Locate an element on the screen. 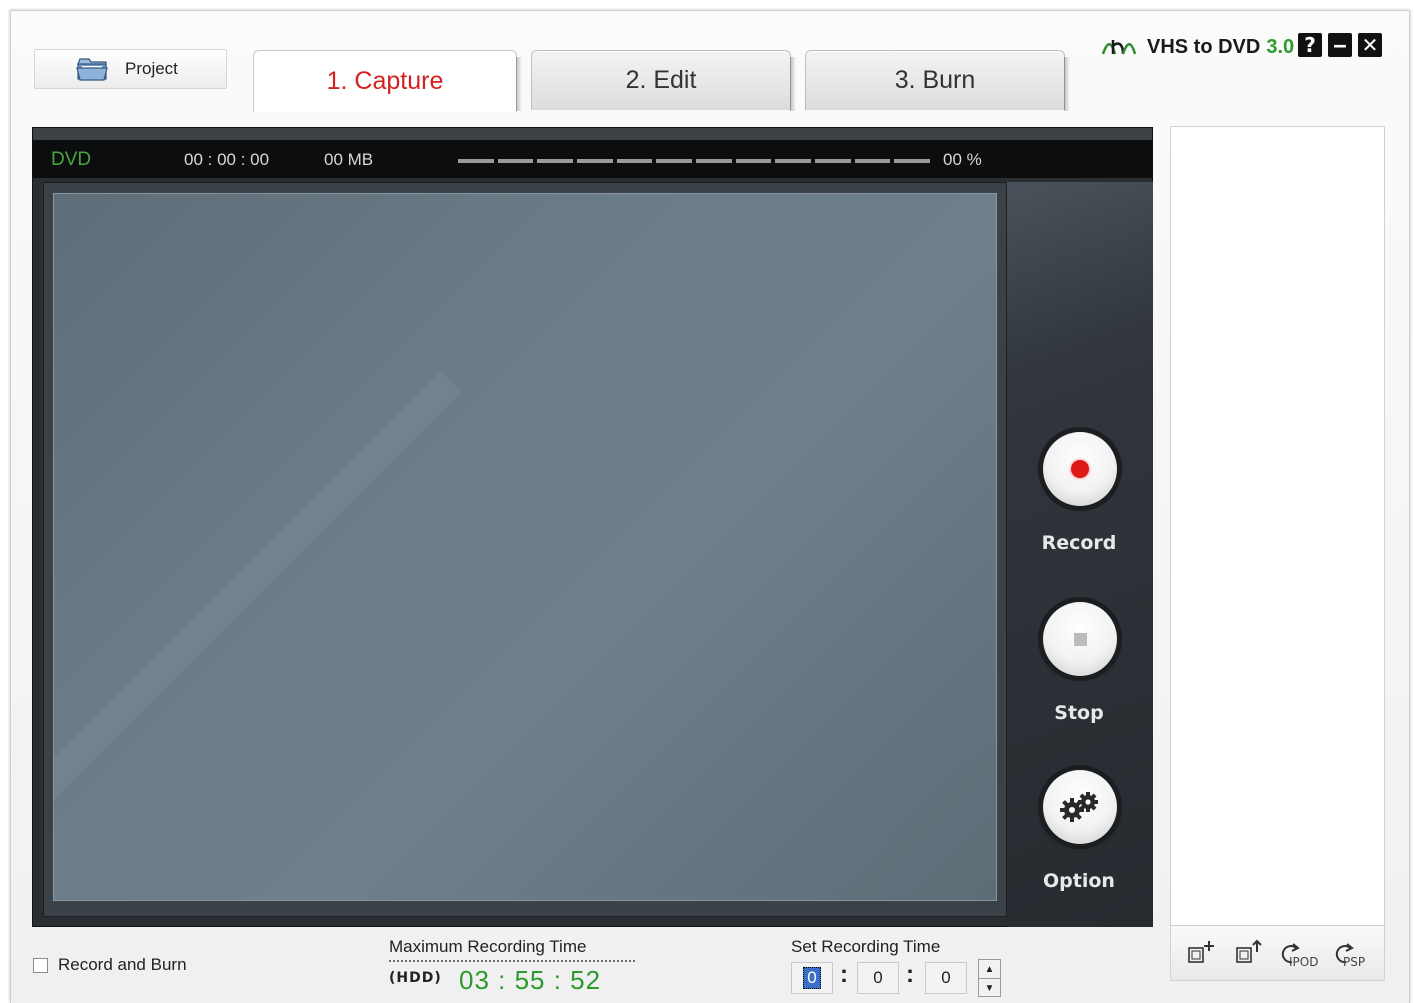 The width and height of the screenshot is (1414, 1003). set-recording-label: Set Recording Time is located at coordinates (866, 946).